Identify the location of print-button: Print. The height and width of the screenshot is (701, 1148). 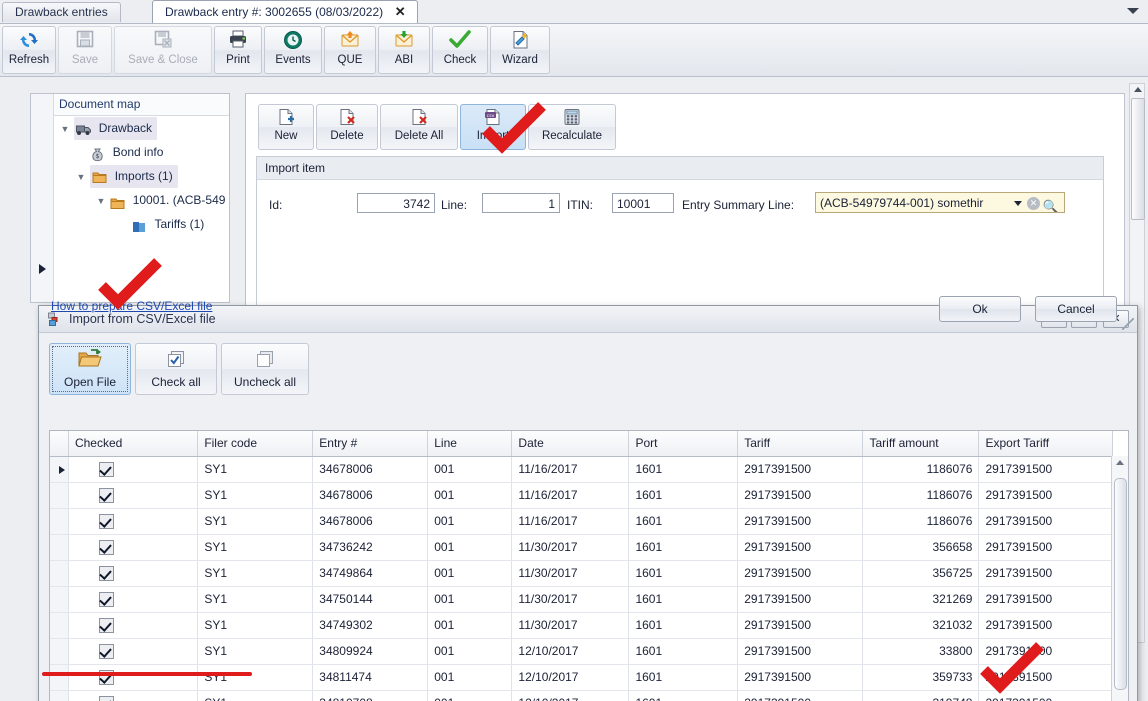
(238, 50).